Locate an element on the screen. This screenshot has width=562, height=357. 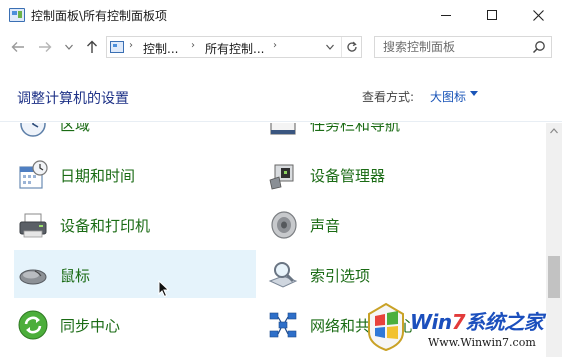
item-region: 区域 is located at coordinates (135, 135).